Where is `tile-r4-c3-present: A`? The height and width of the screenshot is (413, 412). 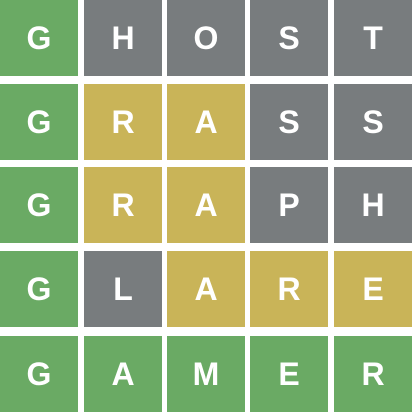
tile-r4-c3-present: A is located at coordinates (206, 289).